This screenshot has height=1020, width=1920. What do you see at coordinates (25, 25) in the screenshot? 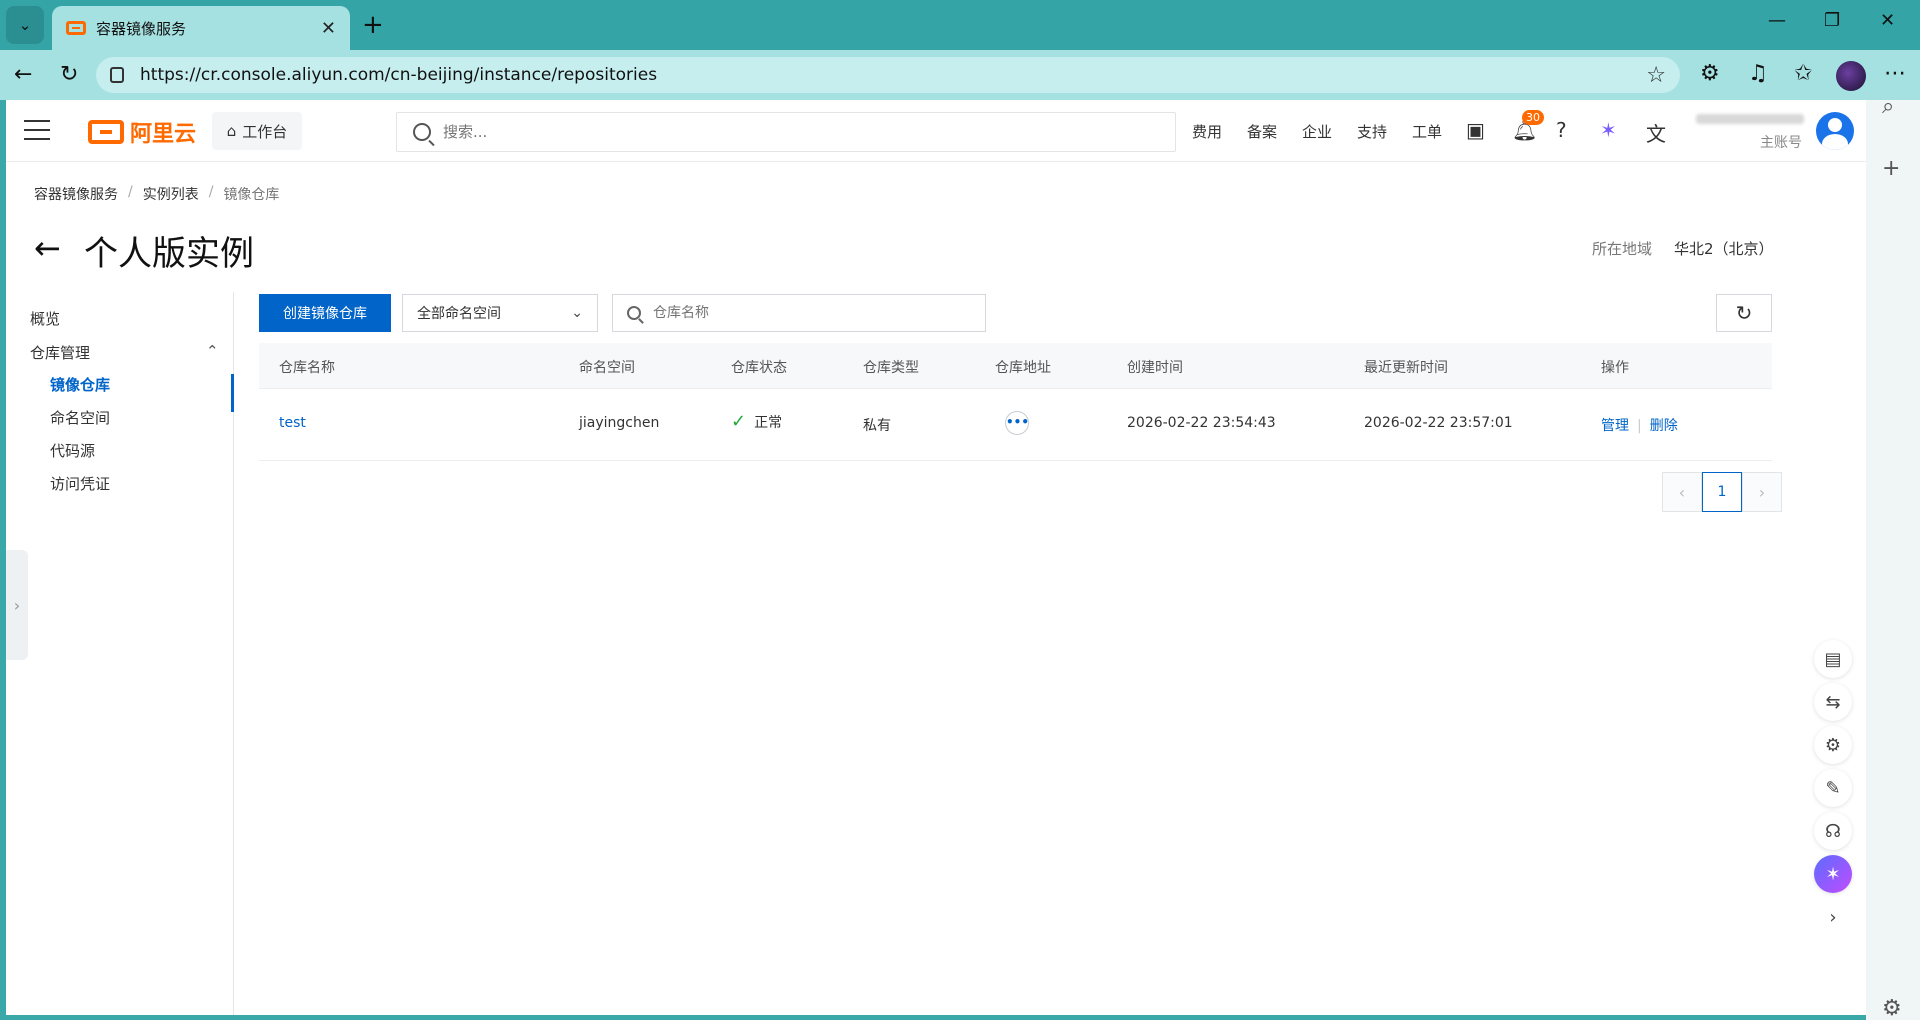
I see `tab-actions-button: ⌄` at bounding box center [25, 25].